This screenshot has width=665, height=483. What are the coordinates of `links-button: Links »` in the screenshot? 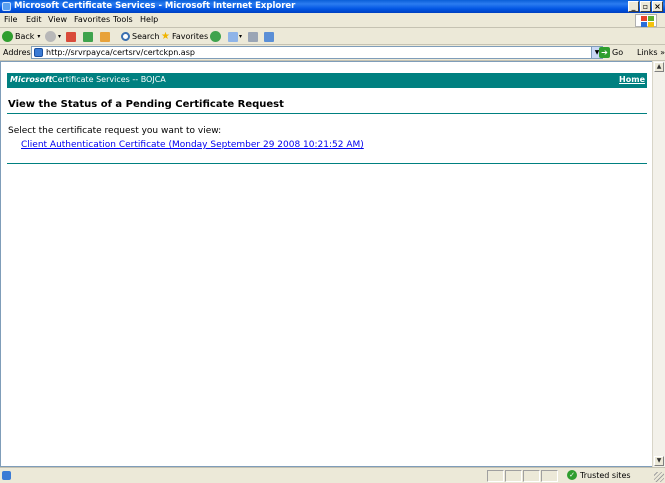 It's located at (651, 52).